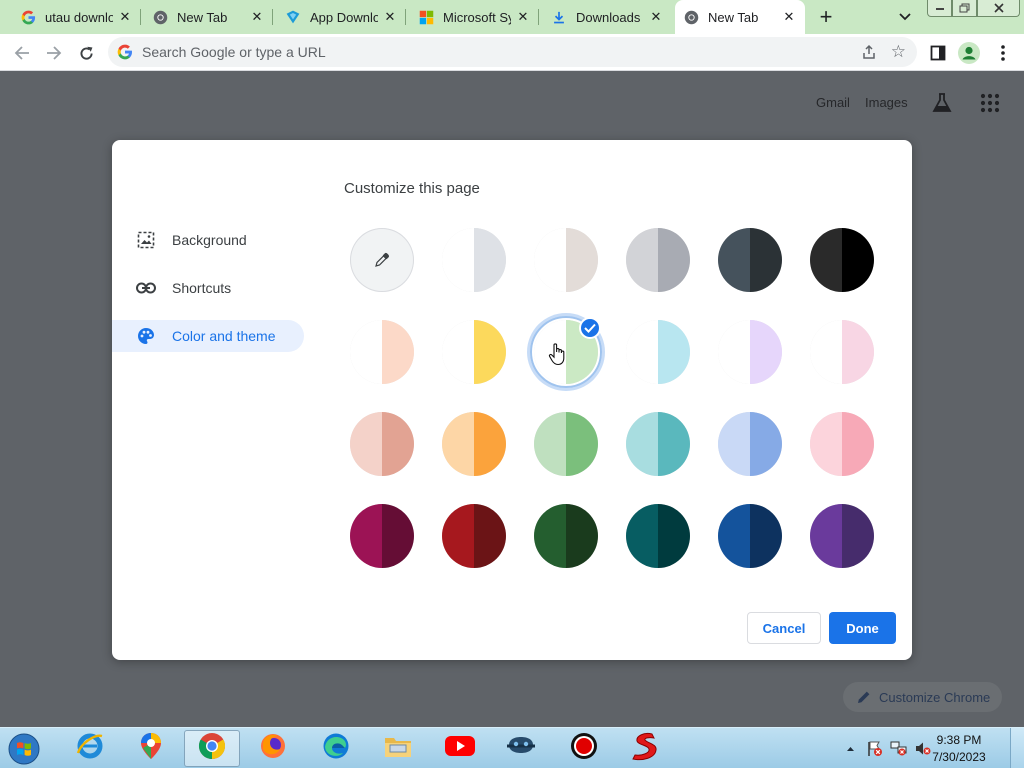  I want to click on menu-button, so click(1003, 53).